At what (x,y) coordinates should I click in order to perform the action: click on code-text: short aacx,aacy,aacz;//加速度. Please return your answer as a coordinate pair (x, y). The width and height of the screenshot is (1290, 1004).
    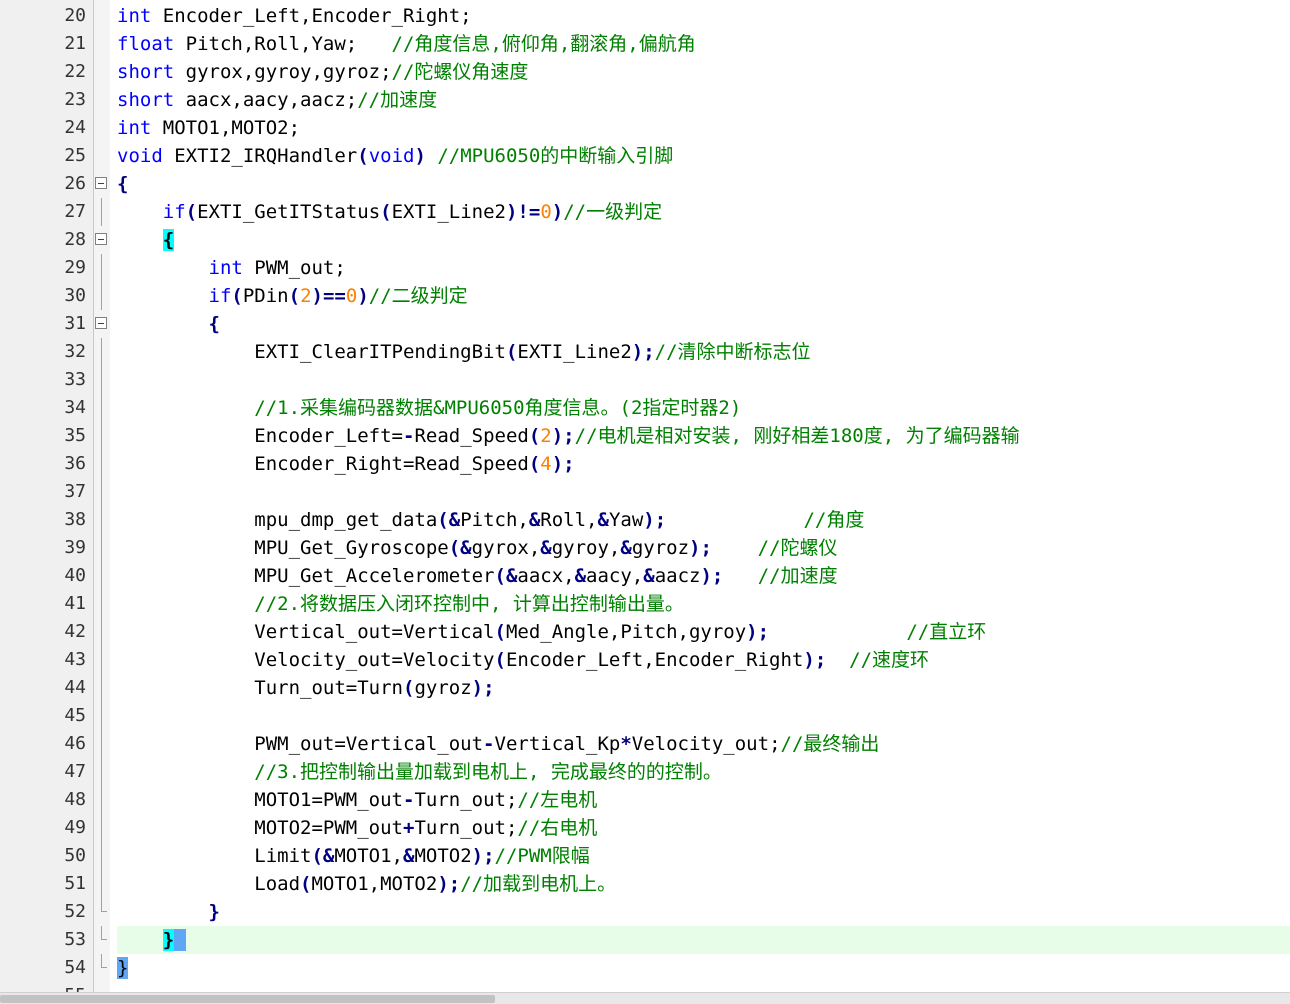
    Looking at the image, I should click on (277, 100).